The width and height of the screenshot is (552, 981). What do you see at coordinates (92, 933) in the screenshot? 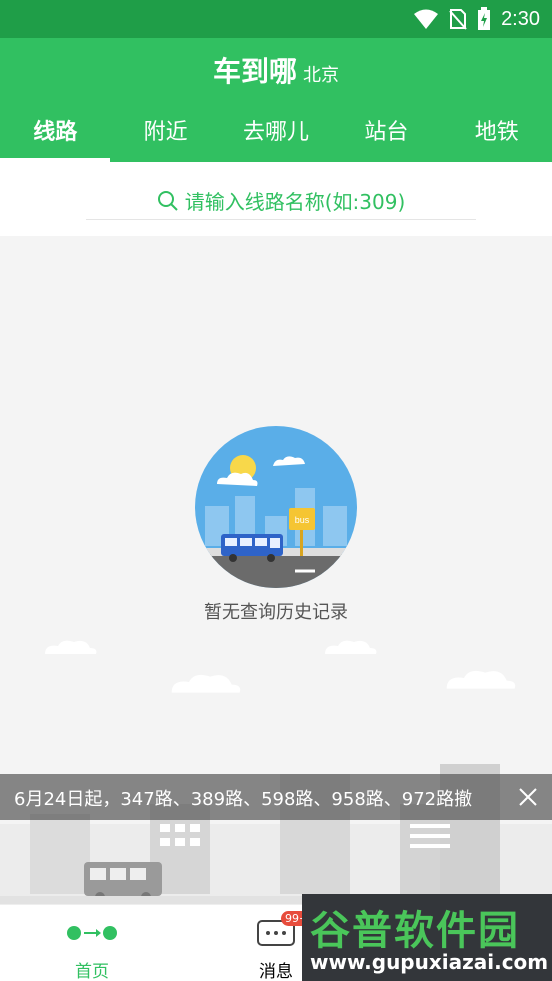
I see `route-icon` at bounding box center [92, 933].